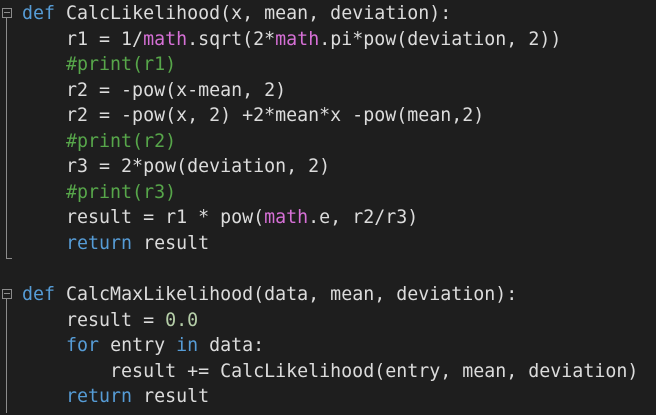 The height and width of the screenshot is (415, 656). Describe the element at coordinates (363, 217) in the screenshot. I see `code-text: .e, r2/r3)` at that location.